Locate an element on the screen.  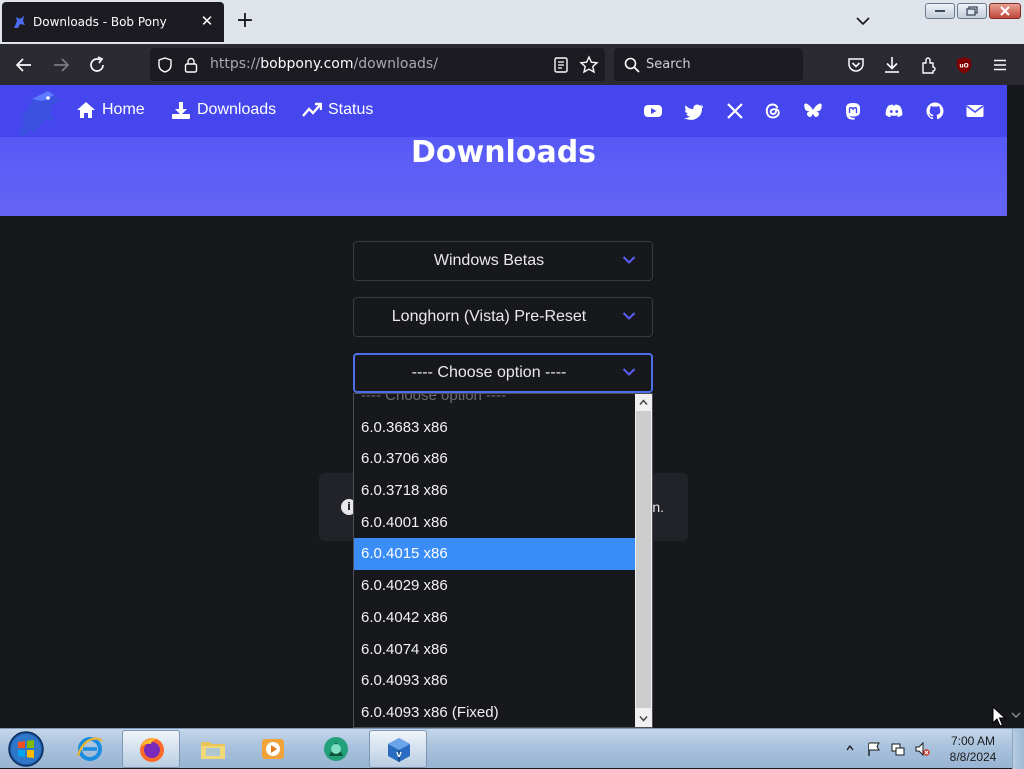
svg-text: V is located at coordinates (399, 755).